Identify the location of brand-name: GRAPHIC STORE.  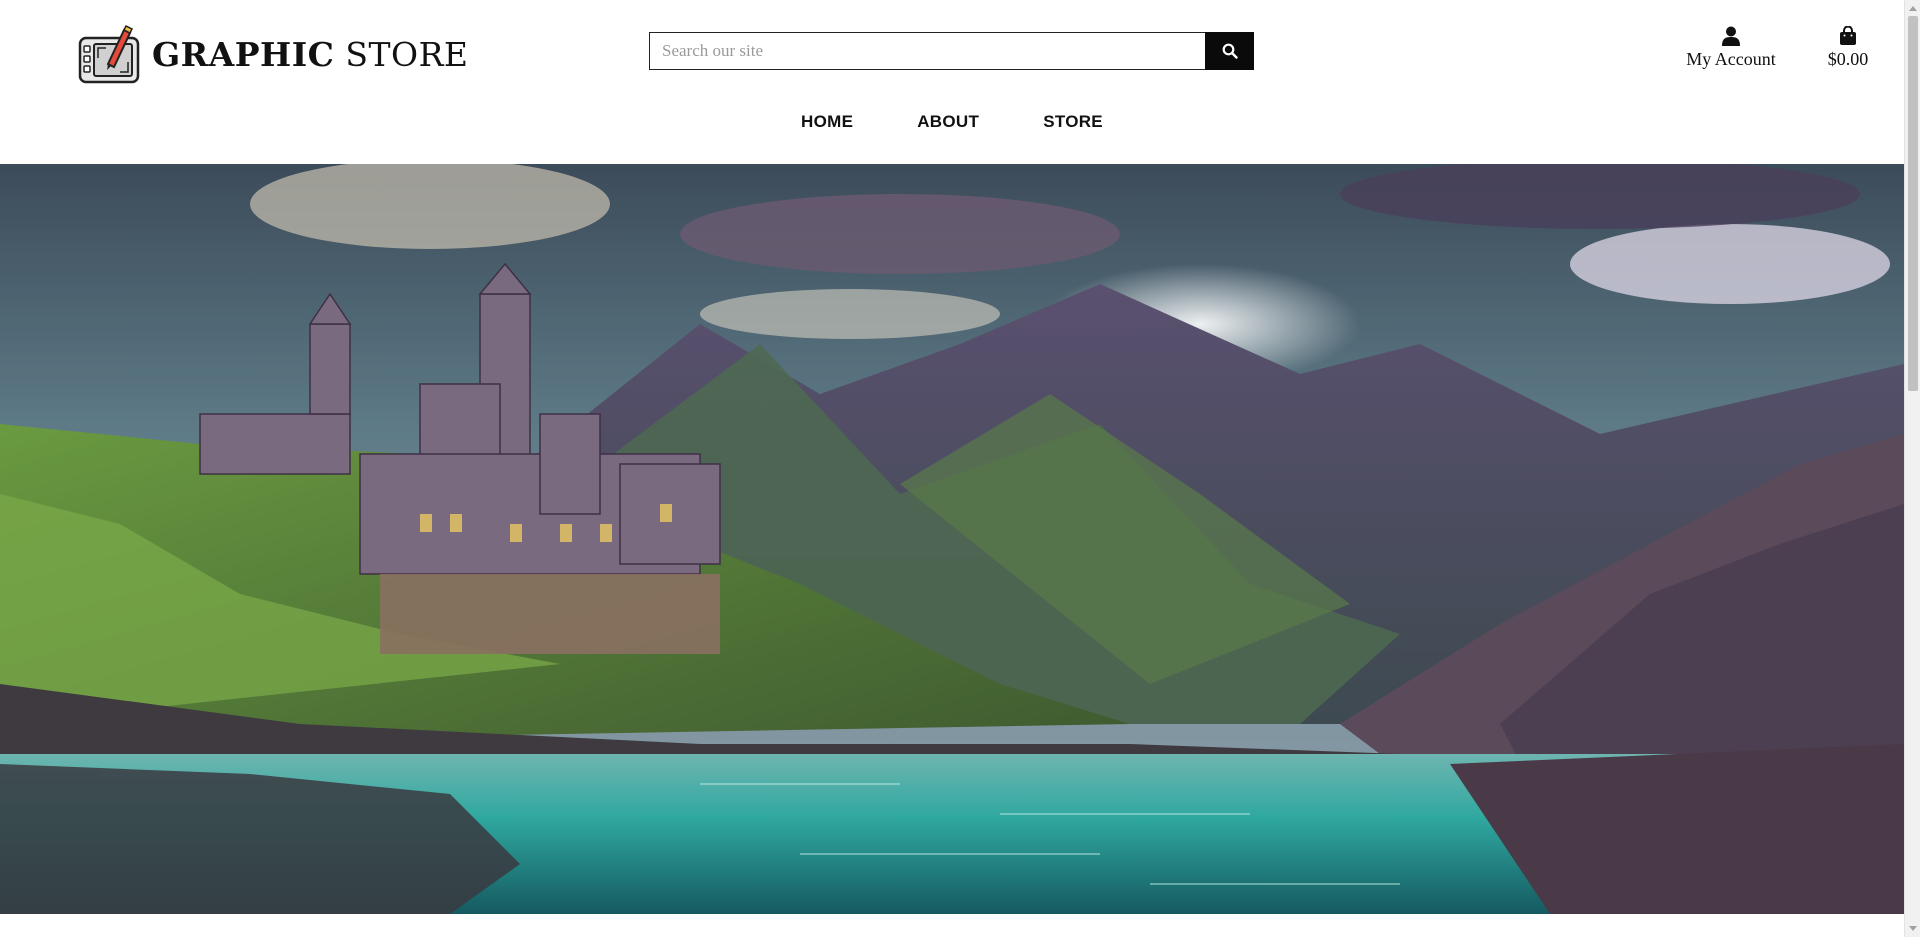
(310, 54).